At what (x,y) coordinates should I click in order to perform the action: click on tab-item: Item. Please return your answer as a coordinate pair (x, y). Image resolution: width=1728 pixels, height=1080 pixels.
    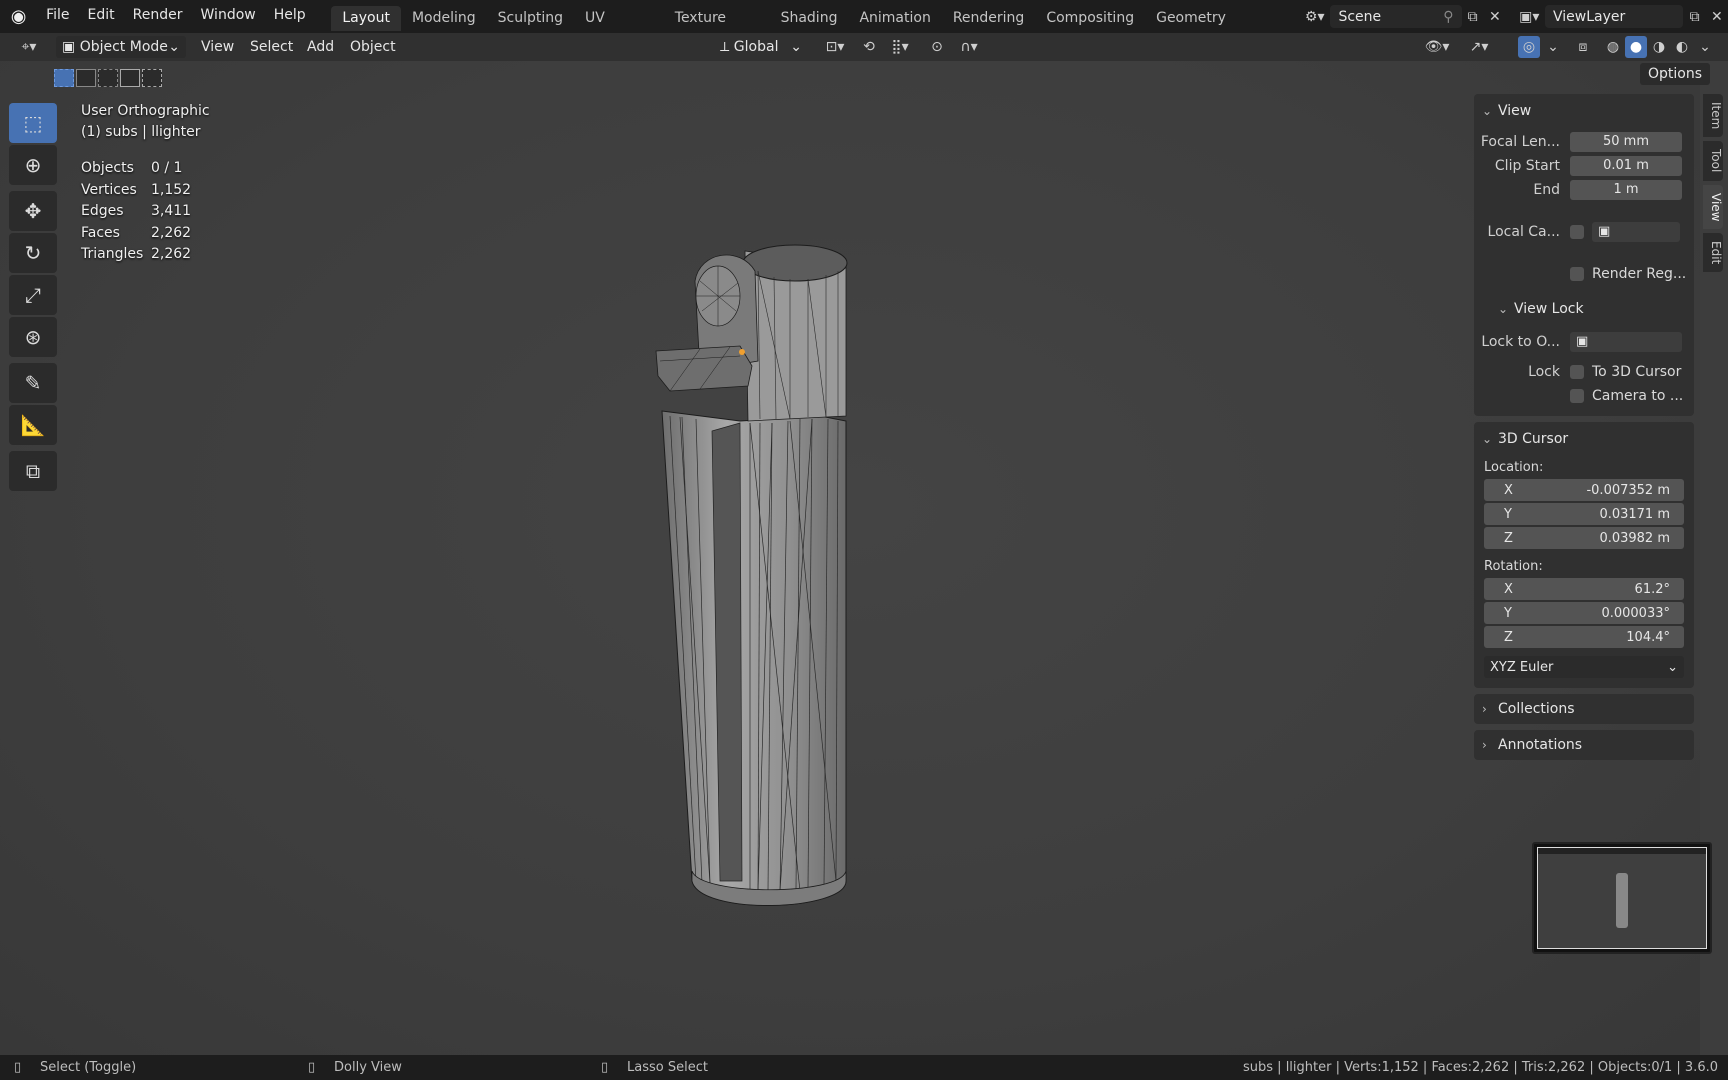
    Looking at the image, I should click on (1713, 116).